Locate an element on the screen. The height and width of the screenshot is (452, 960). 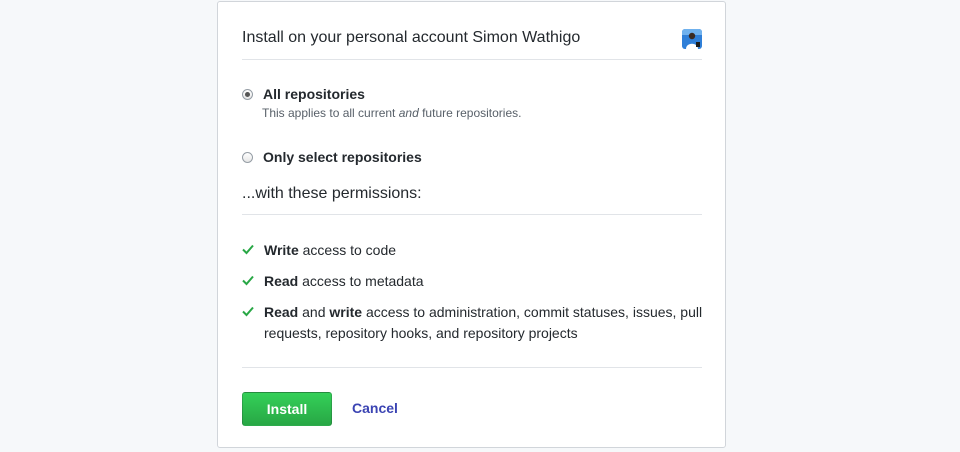
user-avatar is located at coordinates (692, 39).